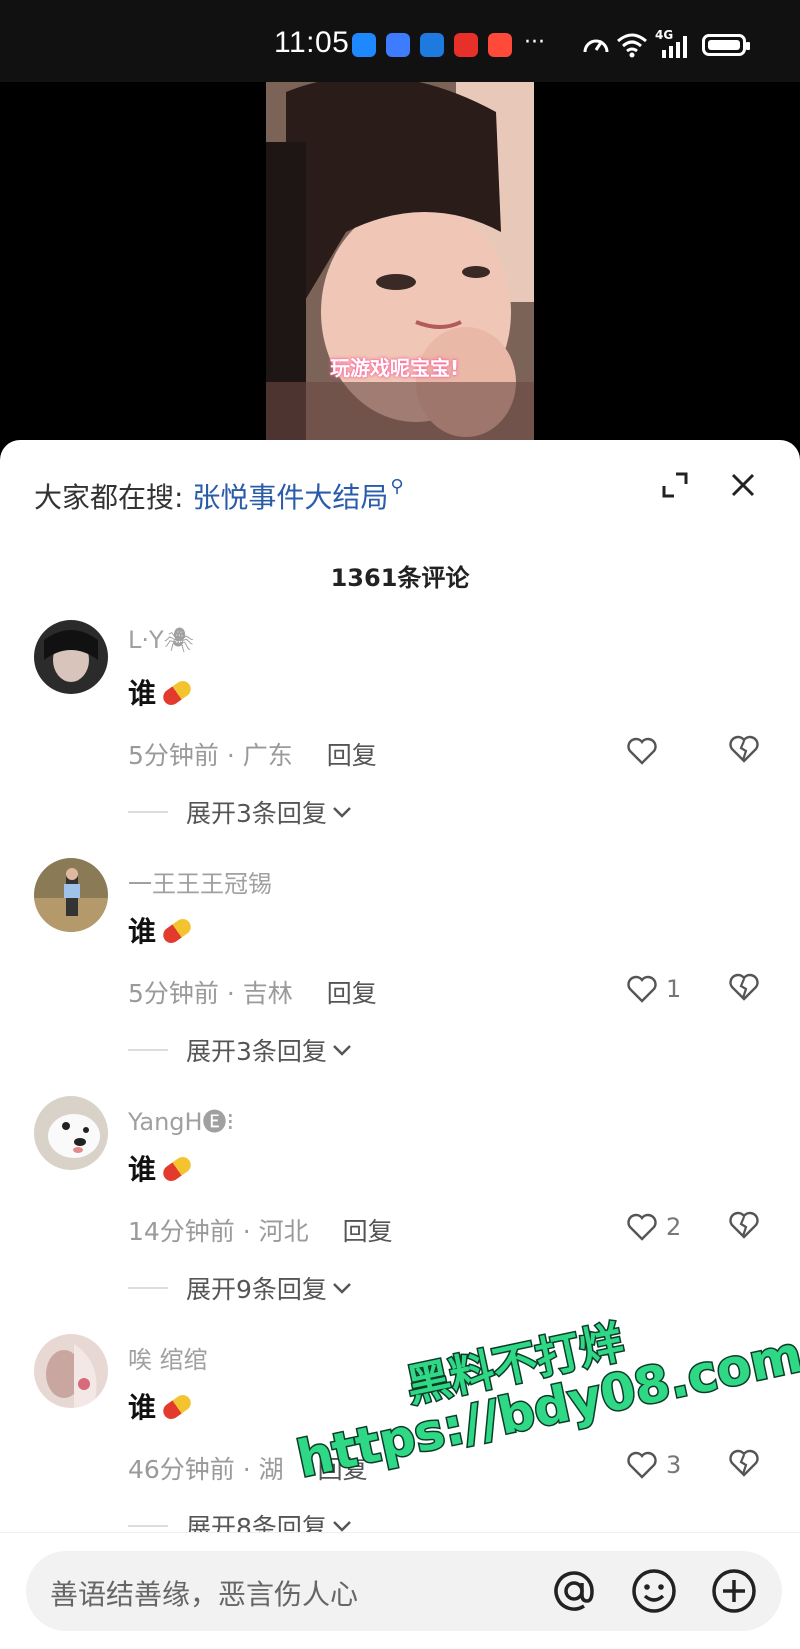 The height and width of the screenshot is (1649, 800). What do you see at coordinates (290, 497) in the screenshot?
I see `search-keyword-link: 张悦事件大结局` at bounding box center [290, 497].